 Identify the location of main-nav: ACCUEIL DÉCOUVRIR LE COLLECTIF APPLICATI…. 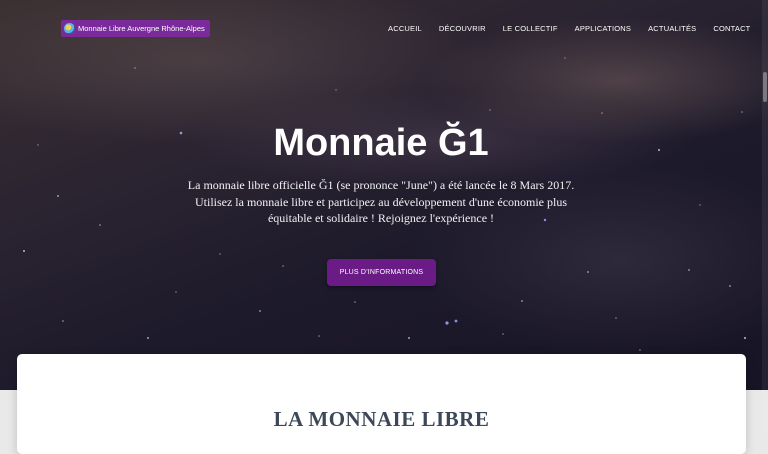
(569, 28).